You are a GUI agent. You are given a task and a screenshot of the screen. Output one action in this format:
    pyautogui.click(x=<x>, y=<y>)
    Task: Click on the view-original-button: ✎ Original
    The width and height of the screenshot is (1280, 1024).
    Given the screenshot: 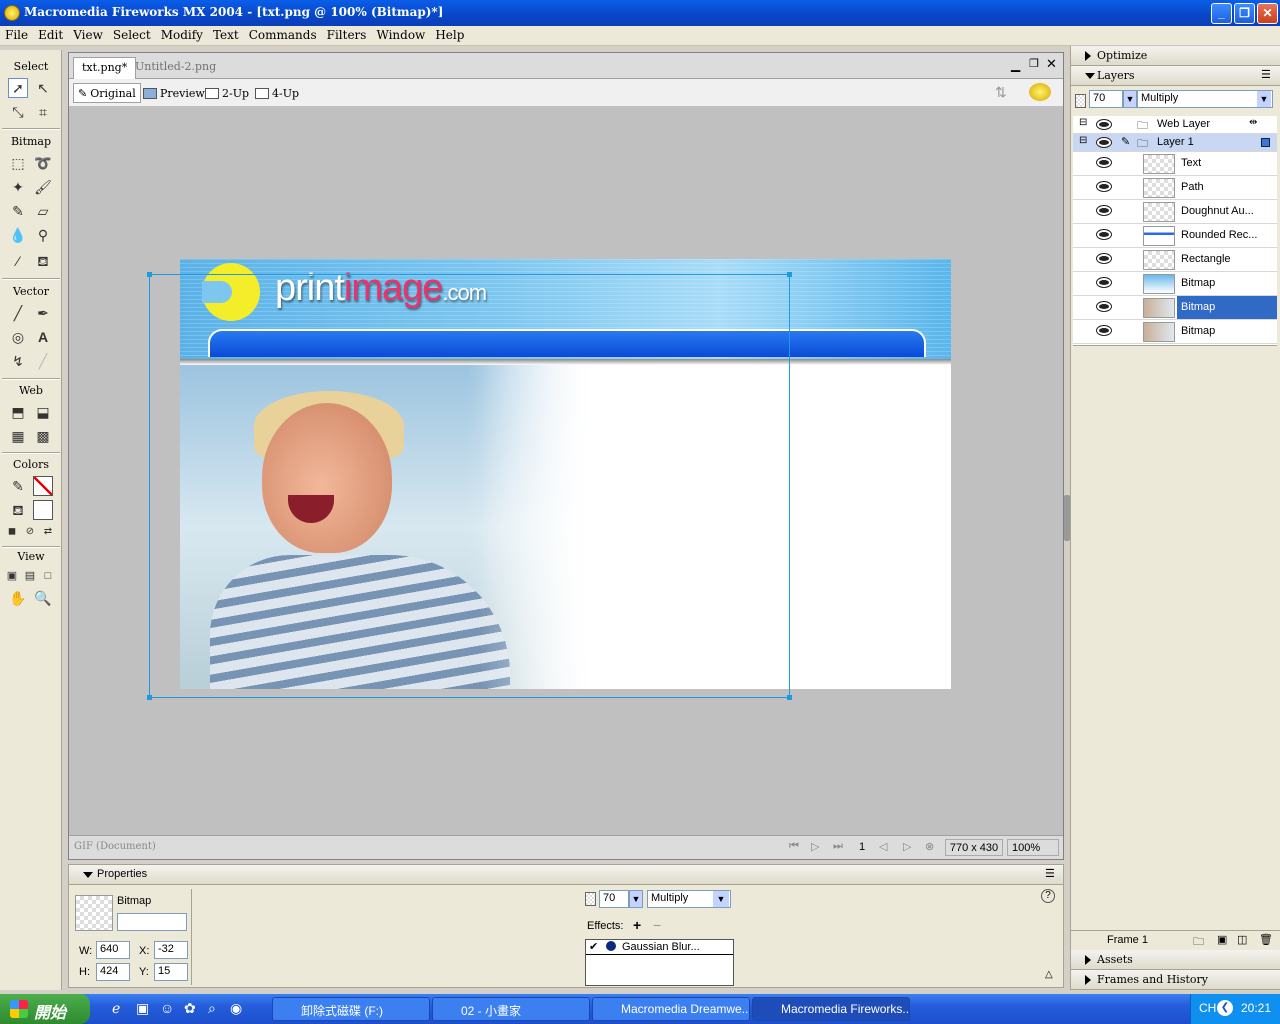 What is the action you would take?
    pyautogui.click(x=107, y=93)
    